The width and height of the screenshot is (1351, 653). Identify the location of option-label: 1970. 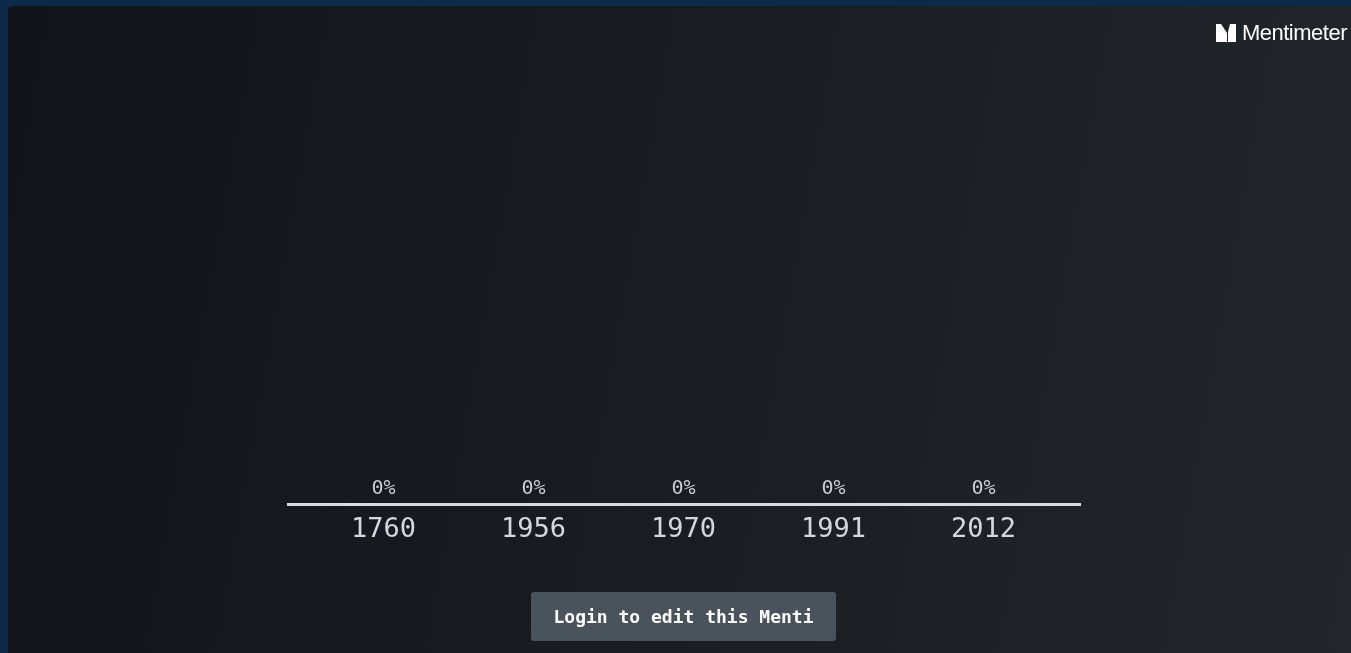
(683, 528).